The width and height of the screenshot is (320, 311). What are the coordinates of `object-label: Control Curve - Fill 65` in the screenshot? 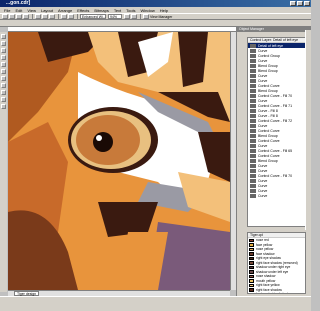 It's located at (275, 150).